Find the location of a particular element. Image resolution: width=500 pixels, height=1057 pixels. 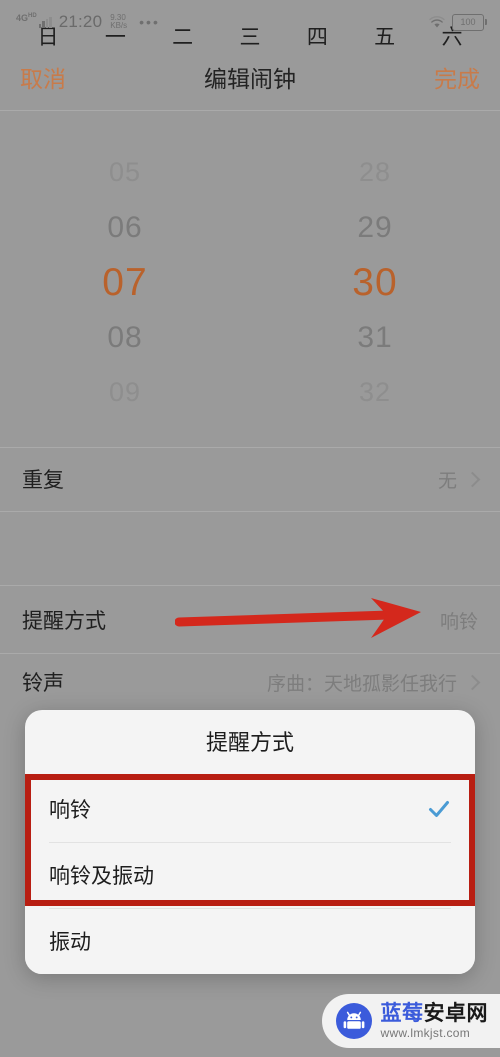

battery-level-label: 100 is located at coordinates (468, 21).